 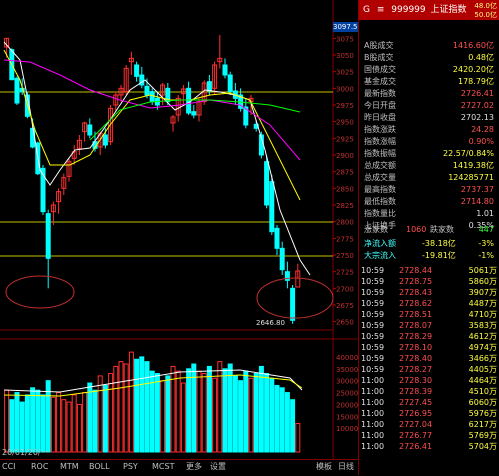 I want to click on tick-row: 11:00 2727.45 6060万, so click(x=429, y=402).